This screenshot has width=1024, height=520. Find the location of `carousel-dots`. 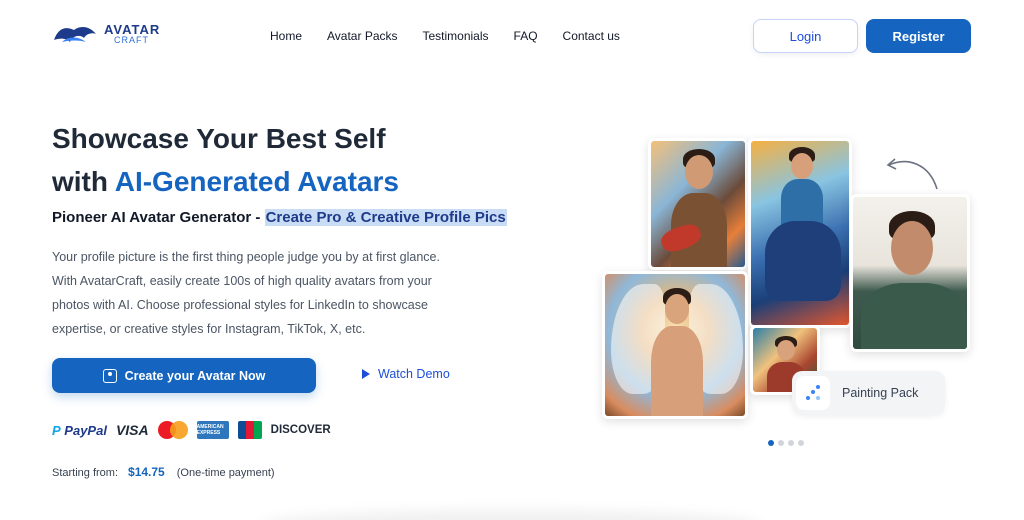

carousel-dots is located at coordinates (786, 443).